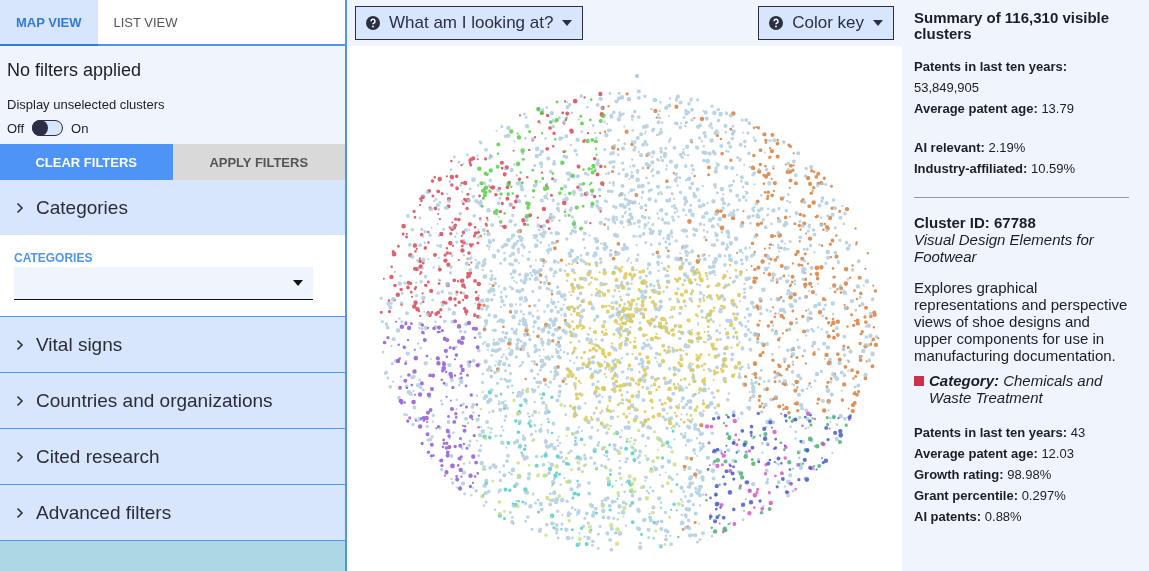  I want to click on category-select, so click(163, 283).